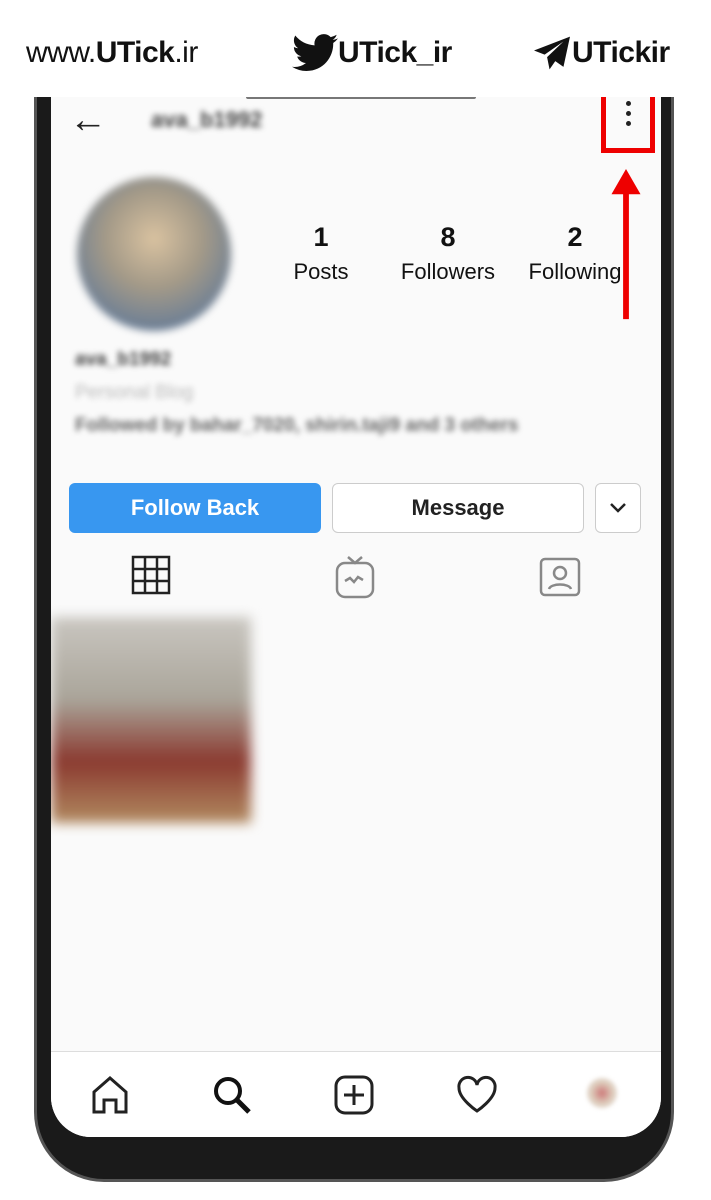 The width and height of the screenshot is (711, 1200). I want to click on follow-back-button: Follow Back, so click(195, 508).